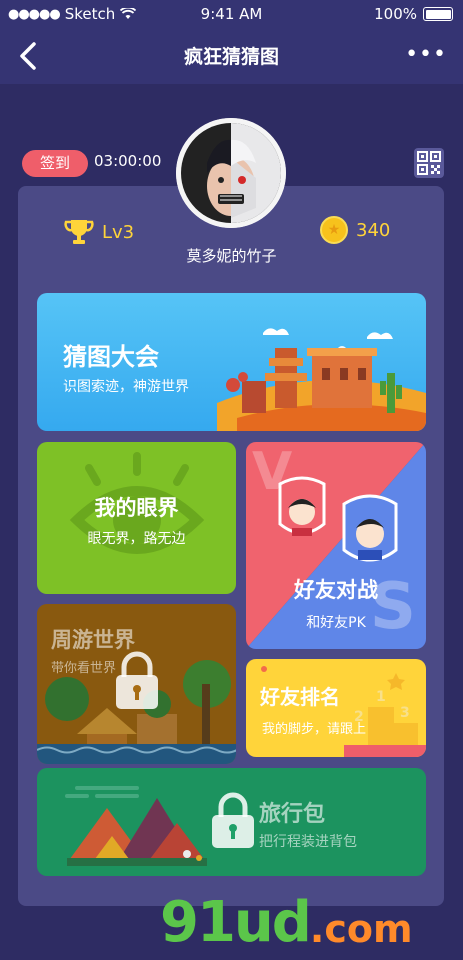 The height and width of the screenshot is (960, 463). I want to click on checkin-timer: 03:00:00, so click(128, 161).